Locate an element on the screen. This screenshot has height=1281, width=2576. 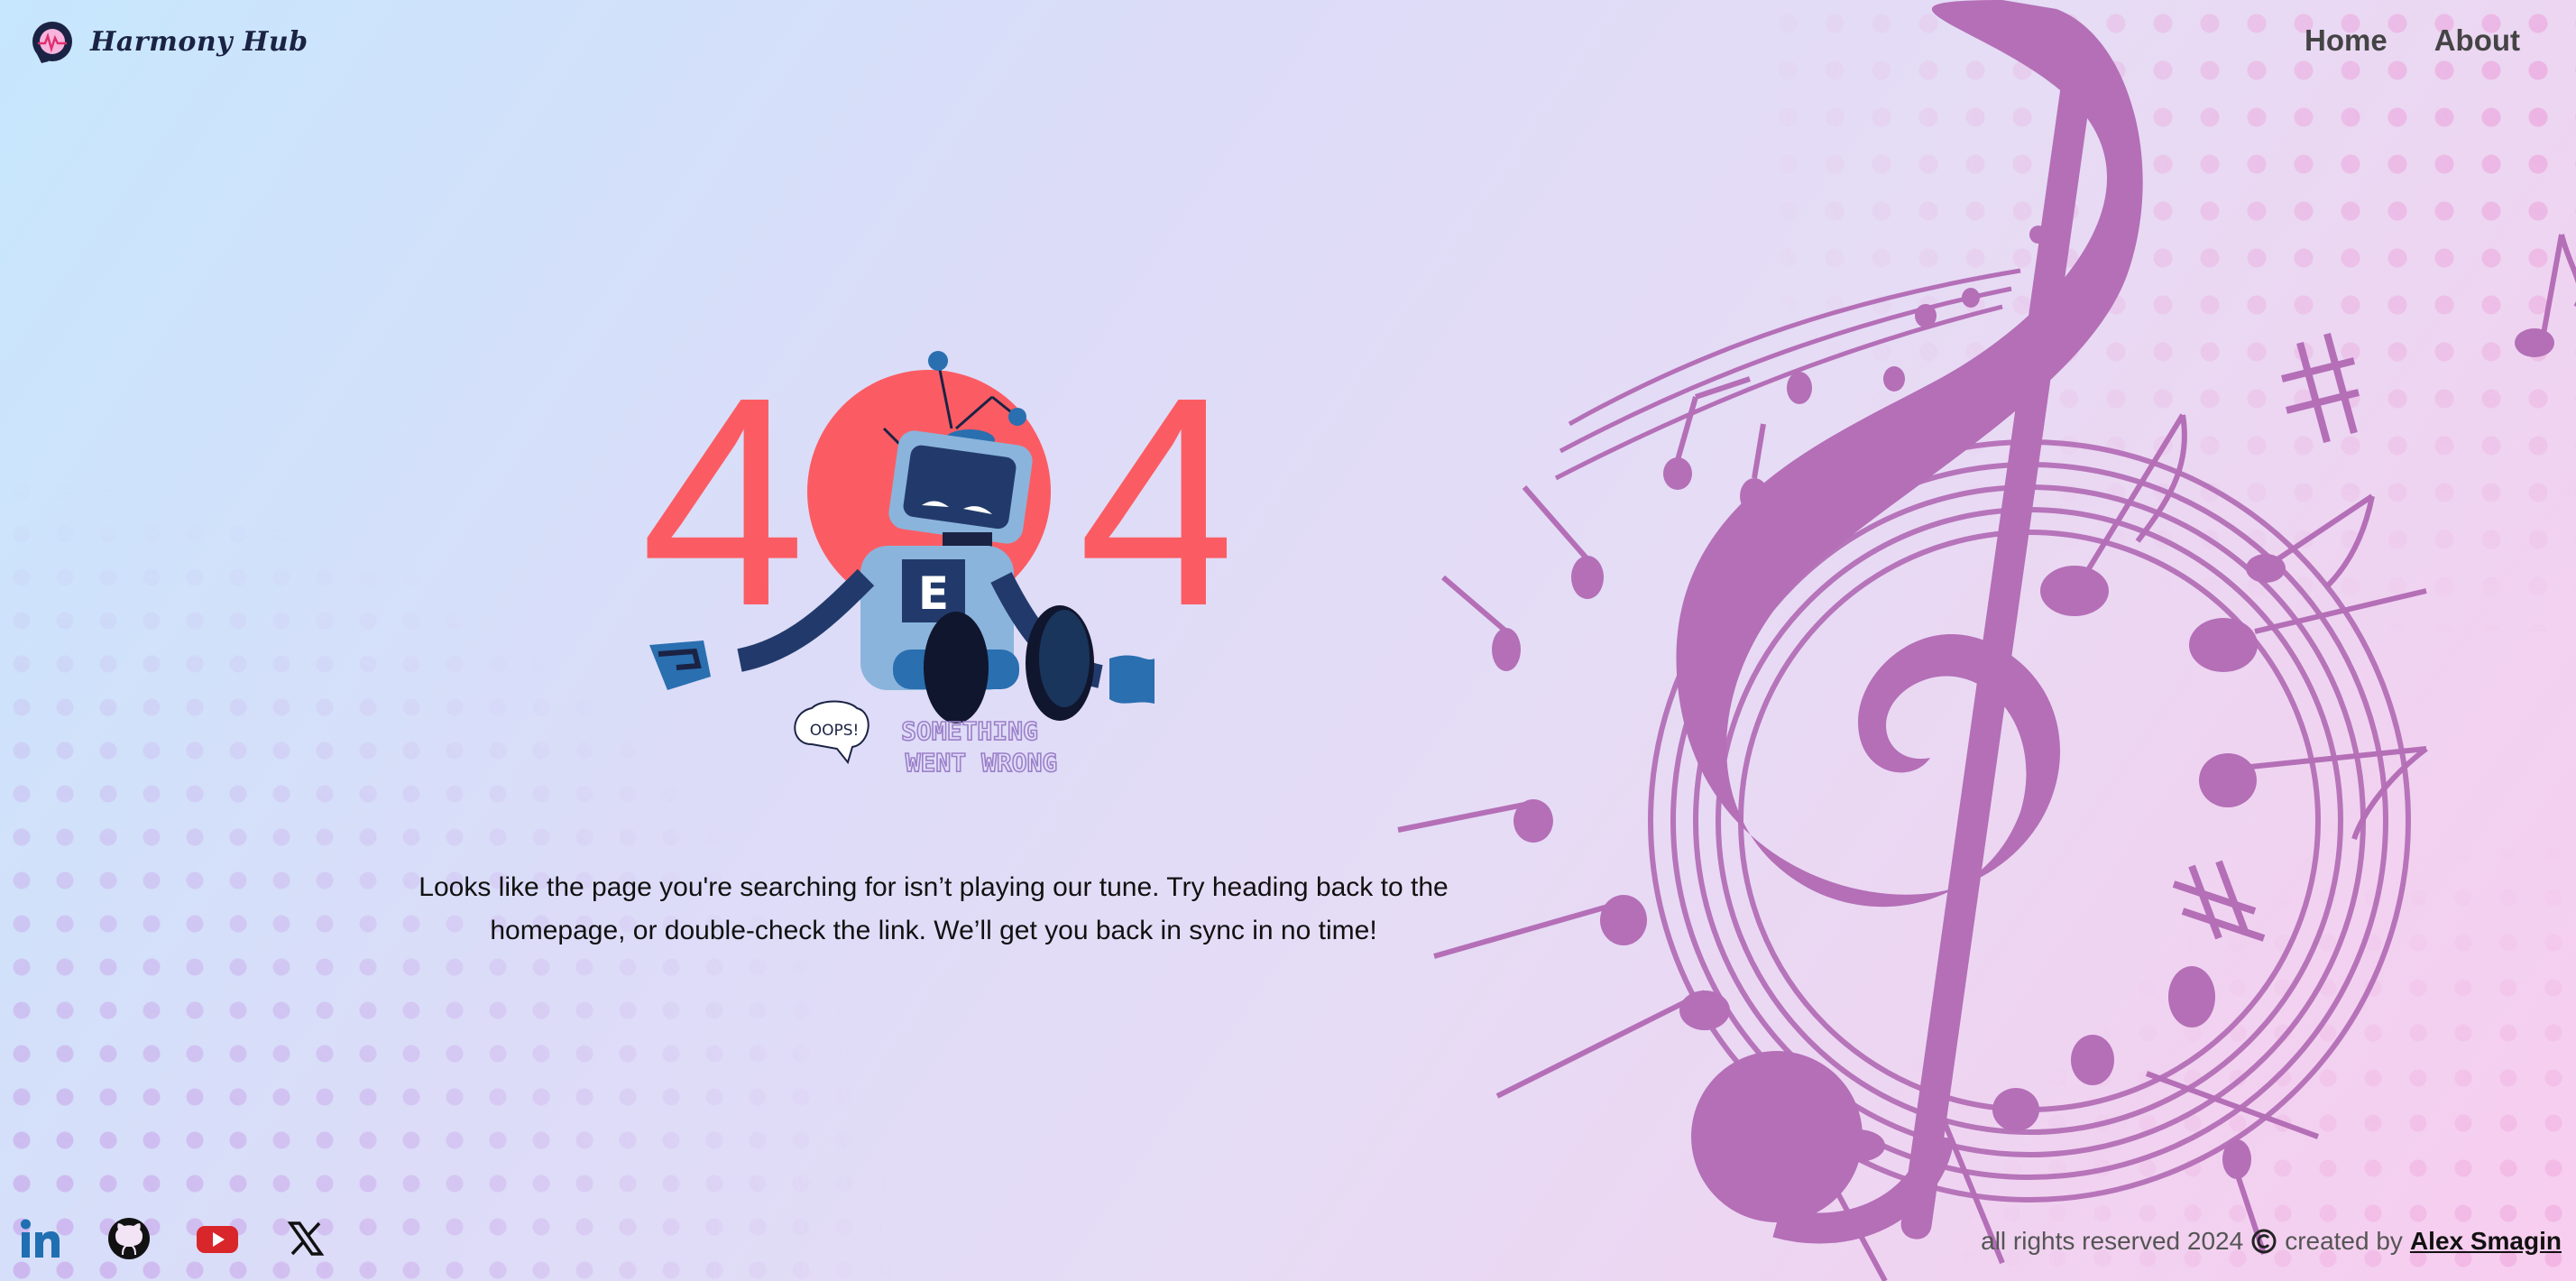
youtube-icon is located at coordinates (217, 1239).